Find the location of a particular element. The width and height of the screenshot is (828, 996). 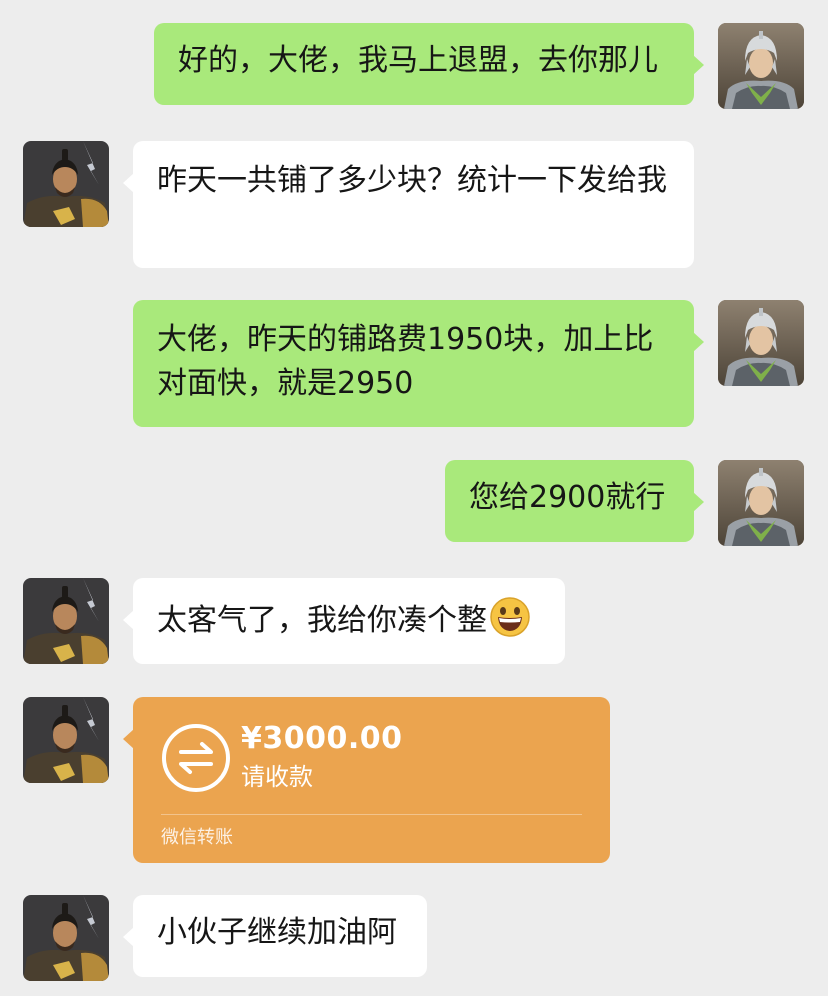

message-bubble-self: 好的，大佬，我马上退盟，去你那儿 is located at coordinates (429, 64).